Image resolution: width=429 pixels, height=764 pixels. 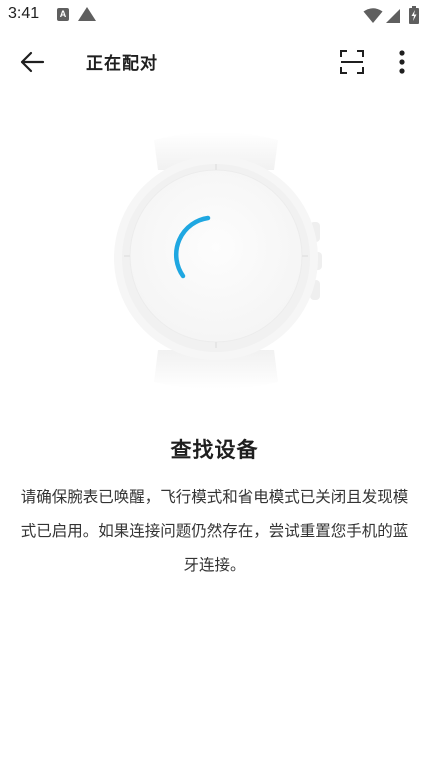 What do you see at coordinates (214, 450) in the screenshot?
I see `find-device-title: 查找设备` at bounding box center [214, 450].